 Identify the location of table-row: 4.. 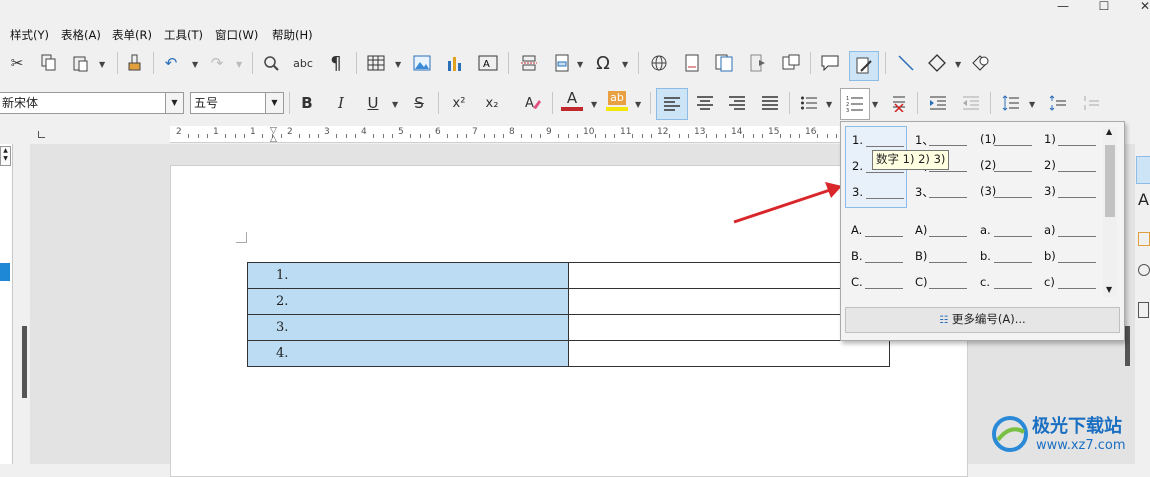
(568, 353).